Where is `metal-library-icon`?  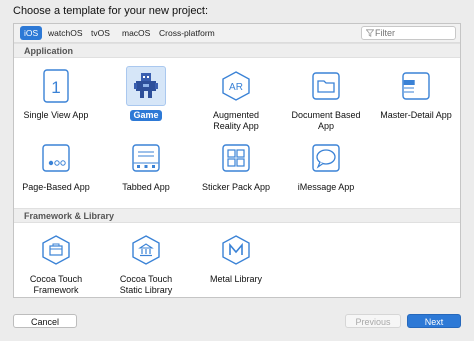
metal-library-icon is located at coordinates (236, 250).